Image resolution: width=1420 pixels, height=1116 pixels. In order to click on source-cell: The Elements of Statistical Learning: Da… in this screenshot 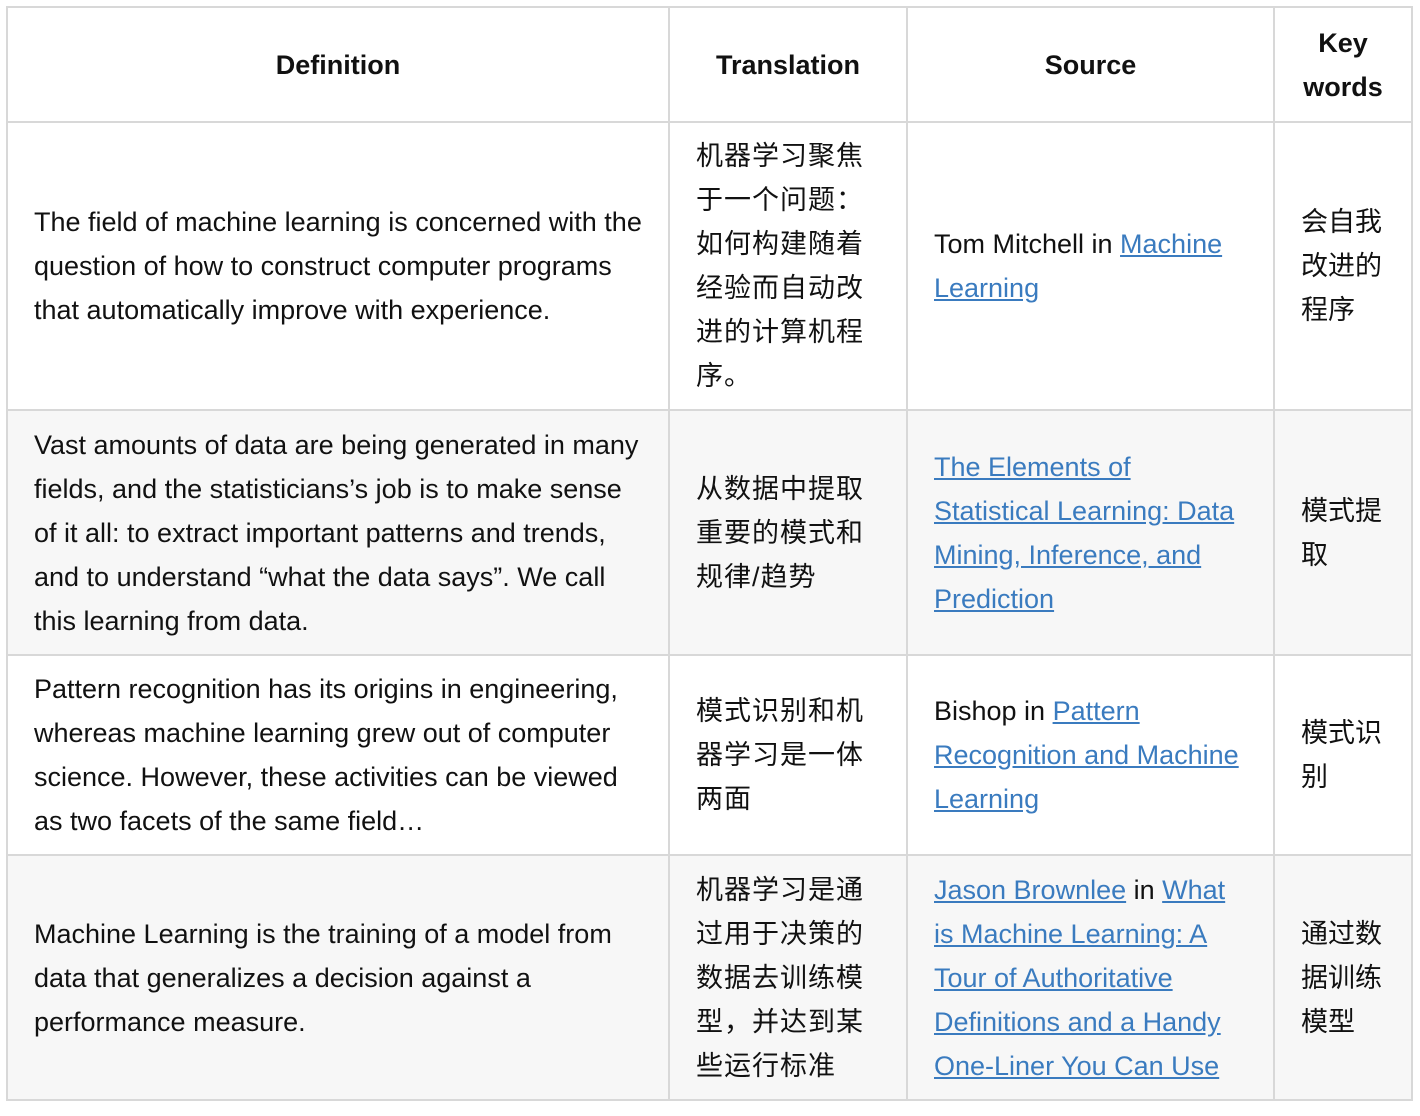, I will do `click(1090, 532)`.